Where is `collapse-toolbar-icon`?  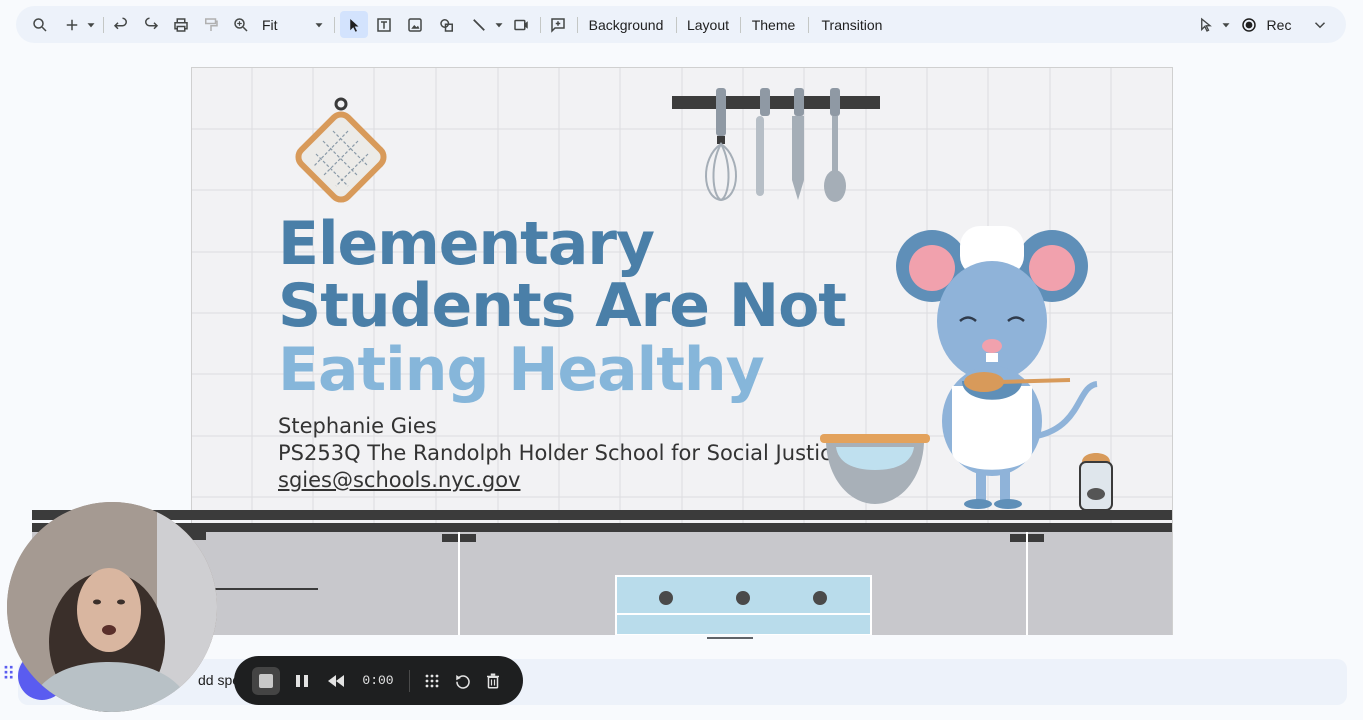
collapse-toolbar-icon is located at coordinates (1320, 24).